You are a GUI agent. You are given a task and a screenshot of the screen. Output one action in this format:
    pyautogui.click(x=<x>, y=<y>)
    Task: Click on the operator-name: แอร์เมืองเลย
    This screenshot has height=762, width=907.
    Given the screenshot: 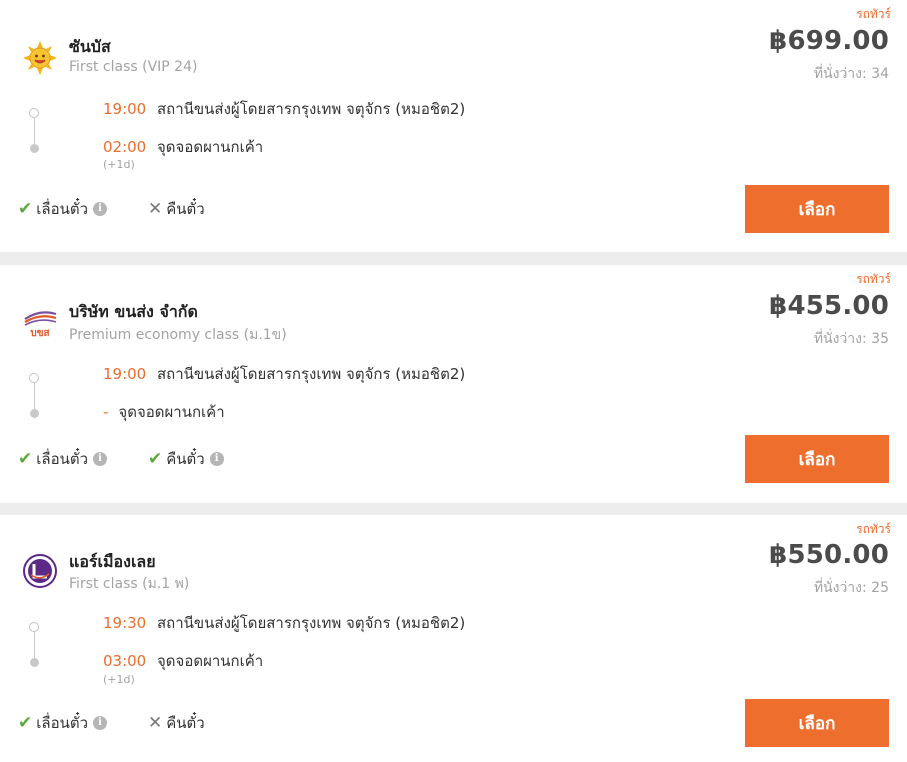 What is the action you would take?
    pyautogui.click(x=112, y=561)
    